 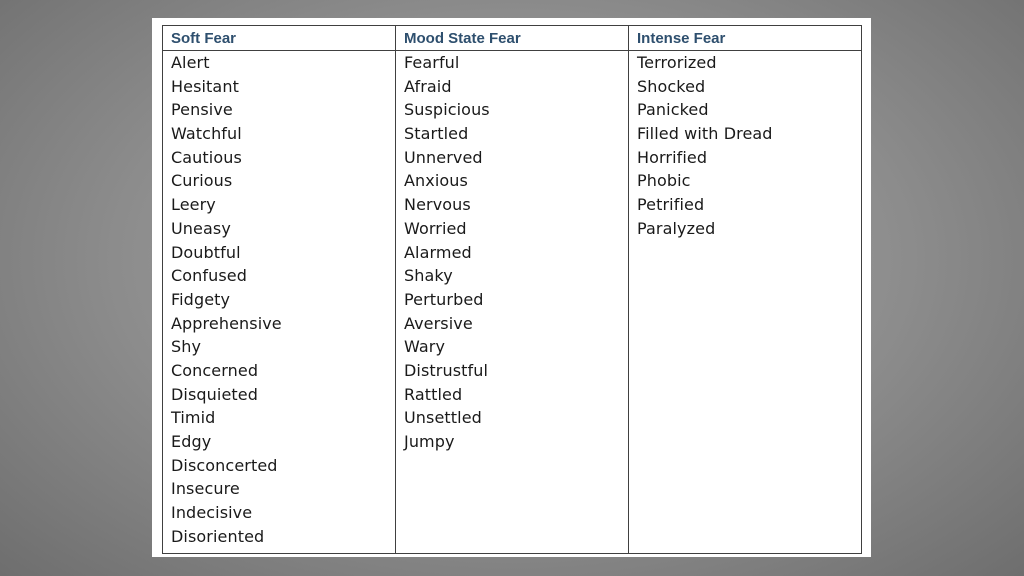 What do you see at coordinates (428, 276) in the screenshot?
I see `word-item: Shaky` at bounding box center [428, 276].